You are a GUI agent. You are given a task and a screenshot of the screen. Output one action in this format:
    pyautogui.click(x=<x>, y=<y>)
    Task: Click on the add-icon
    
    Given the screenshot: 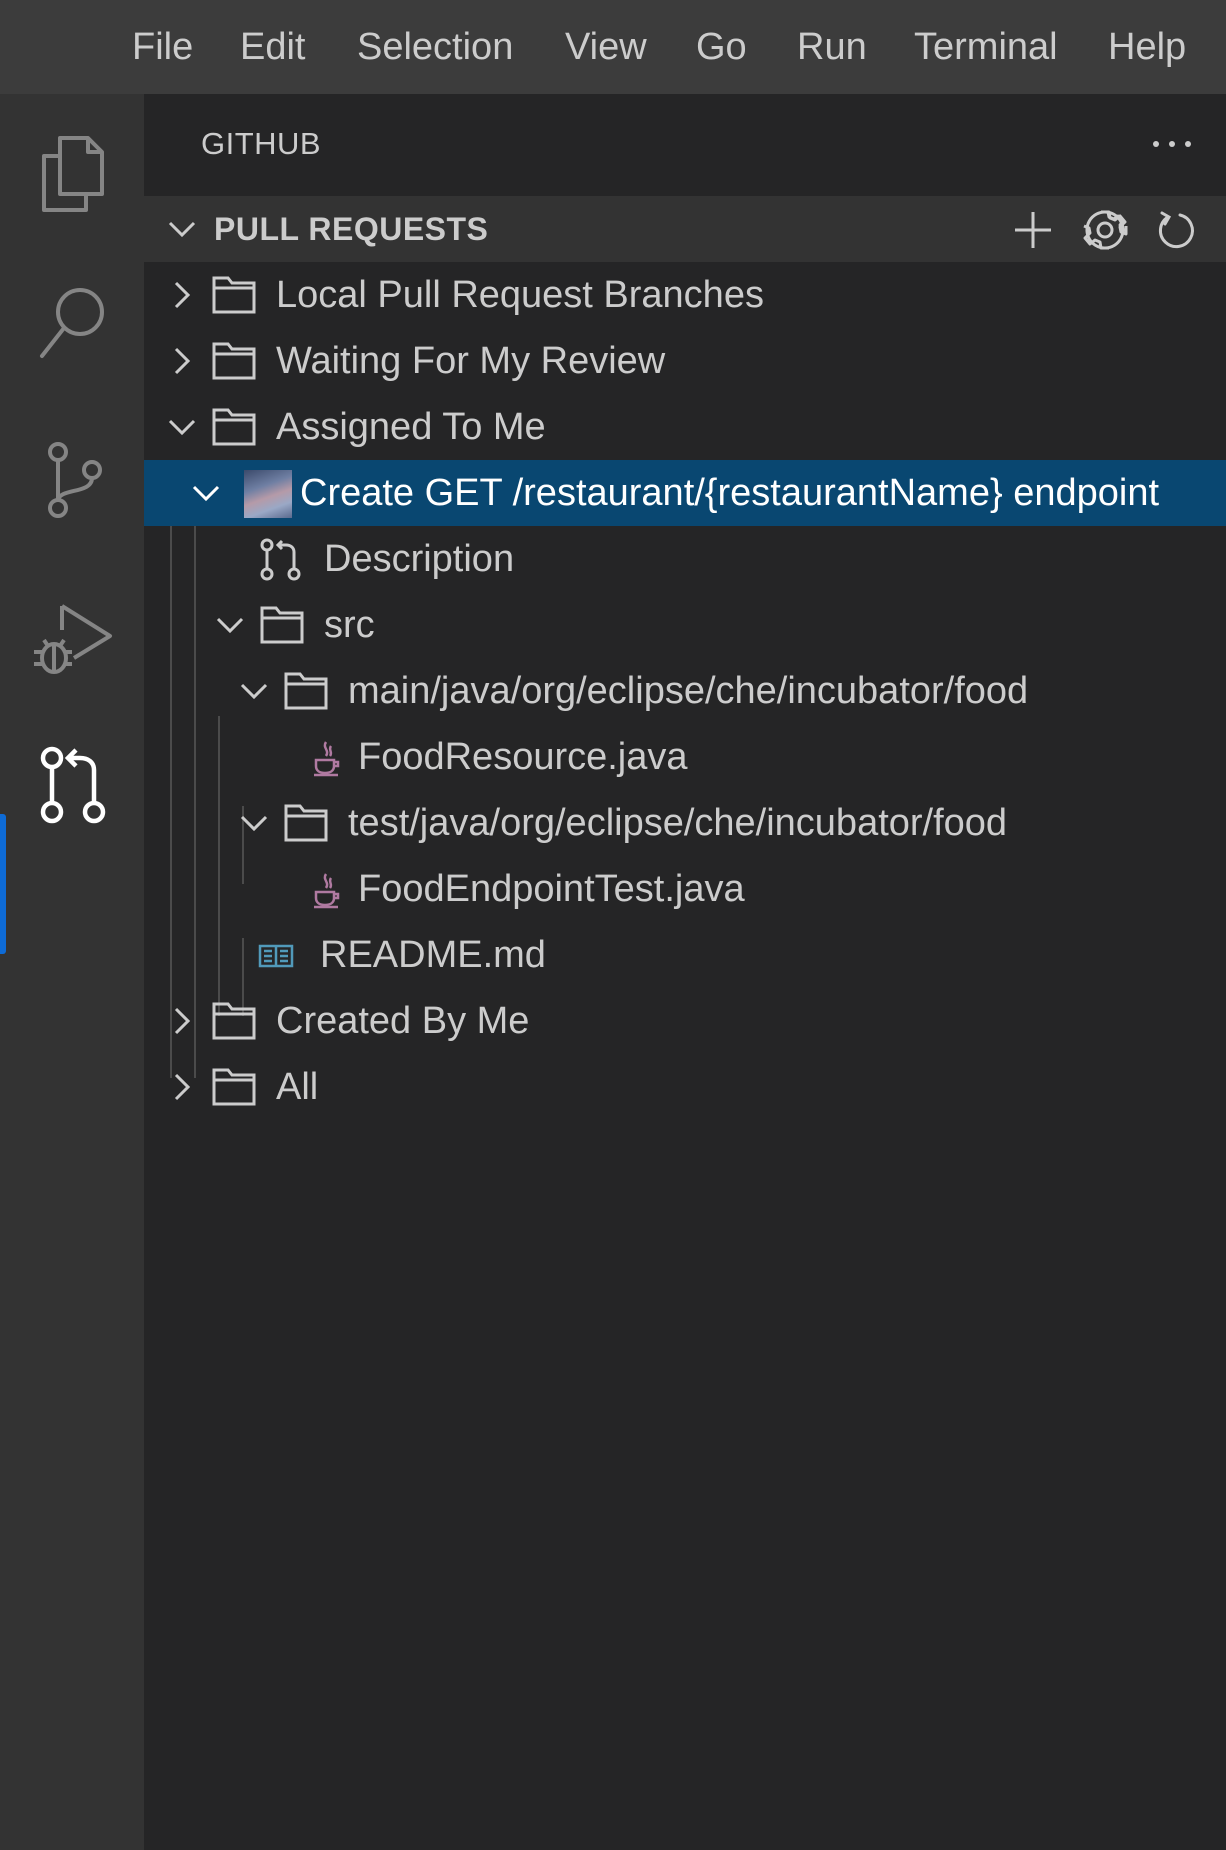 What is the action you would take?
    pyautogui.click(x=1033, y=230)
    